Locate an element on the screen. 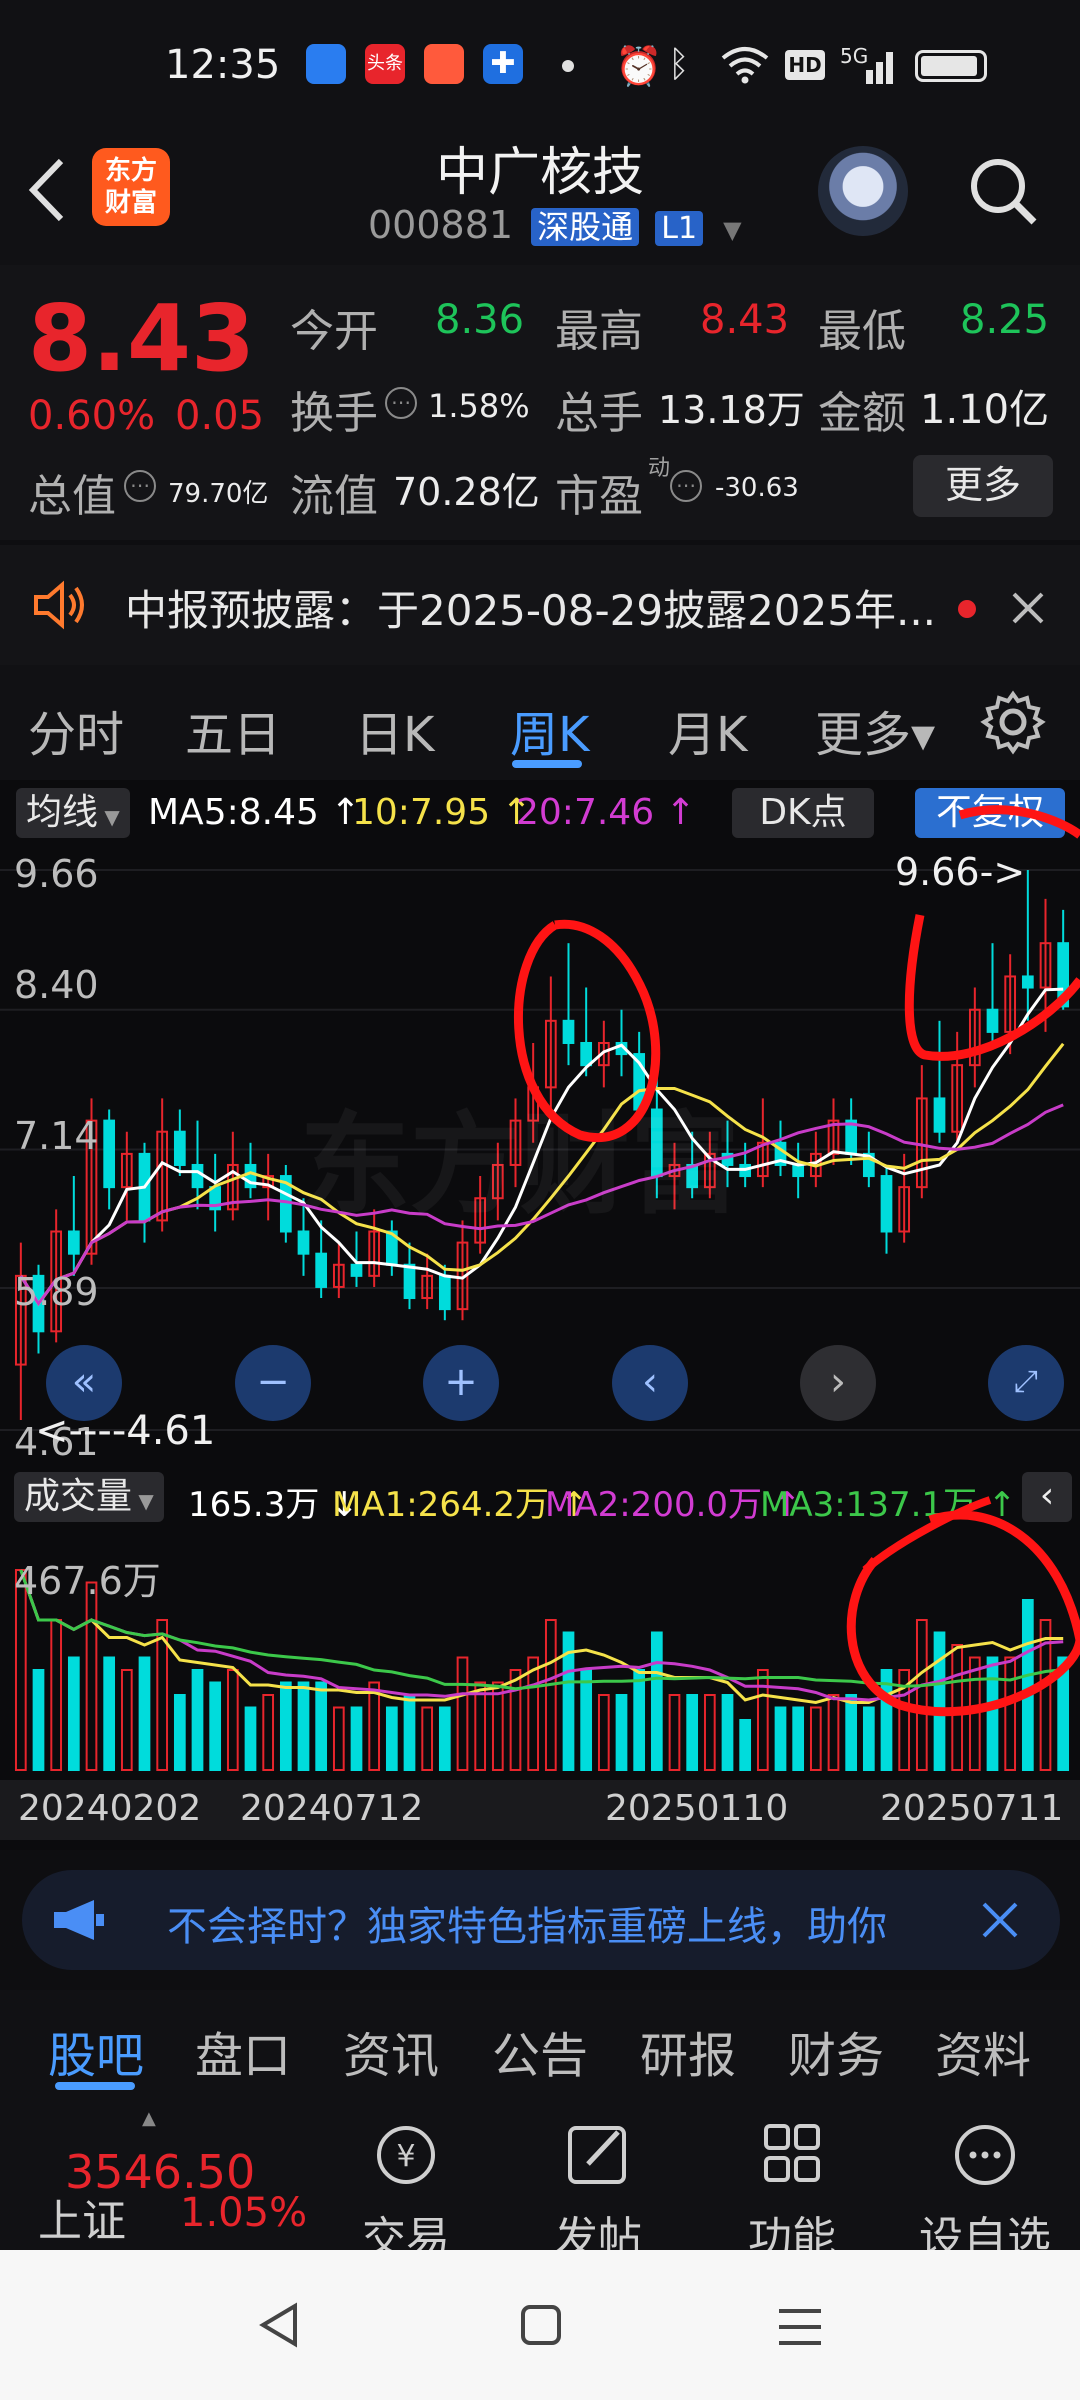 This screenshot has height=2400, width=1080. alarm-icon: ⏰ is located at coordinates (639, 66).